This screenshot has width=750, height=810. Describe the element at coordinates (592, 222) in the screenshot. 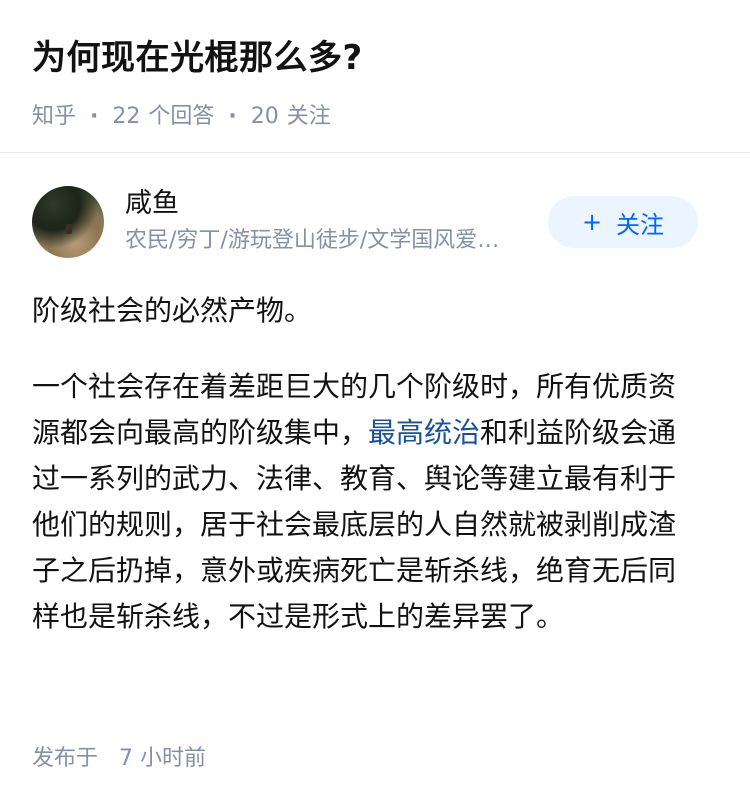

I see `plus-icon: +` at that location.